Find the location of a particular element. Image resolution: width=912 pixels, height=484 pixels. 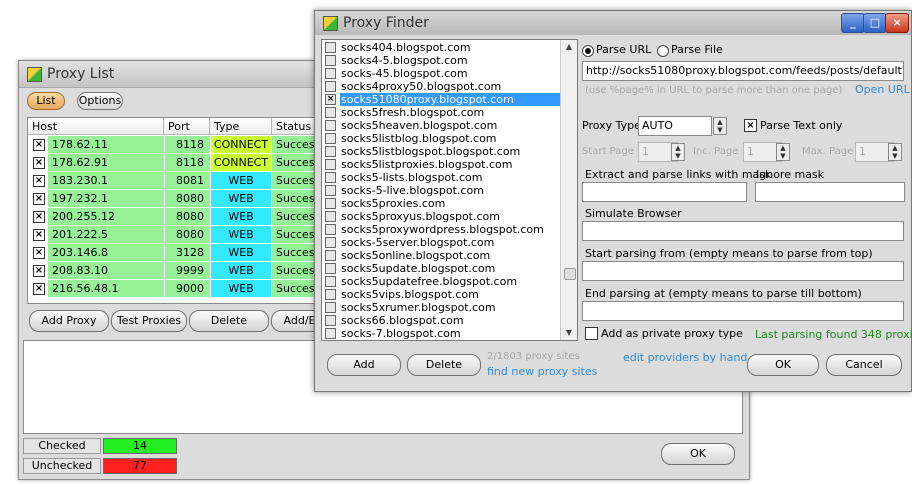

list-item: socks5proxywordpress.blogspot.com is located at coordinates (441, 229).